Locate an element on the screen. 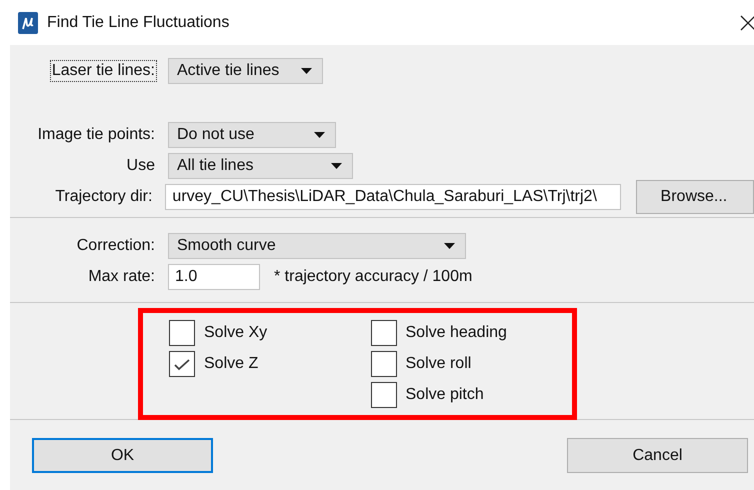 This screenshot has width=754, height=490. unit-note: * trajectory accuracy / 100m is located at coordinates (373, 277).